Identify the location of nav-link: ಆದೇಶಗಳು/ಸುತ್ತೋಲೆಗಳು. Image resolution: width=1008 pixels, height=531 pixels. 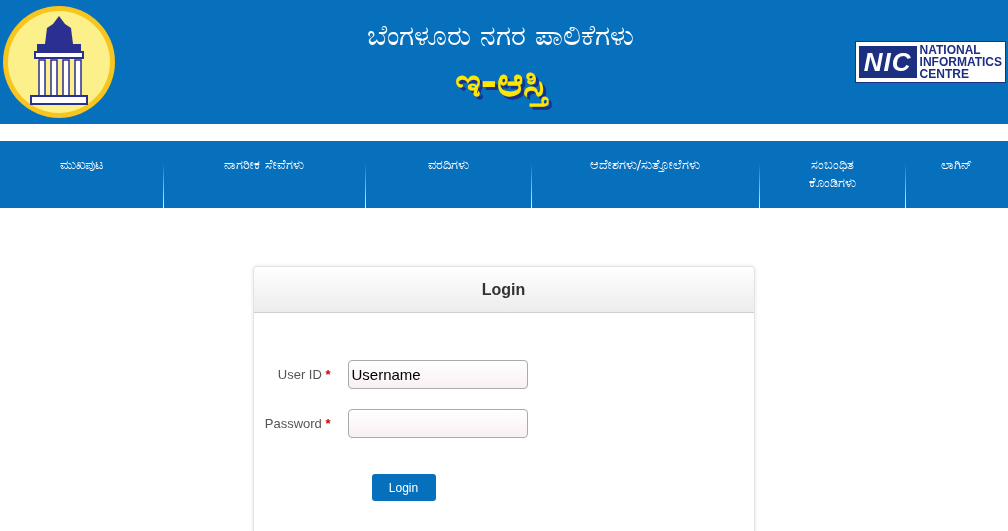
(645, 165).